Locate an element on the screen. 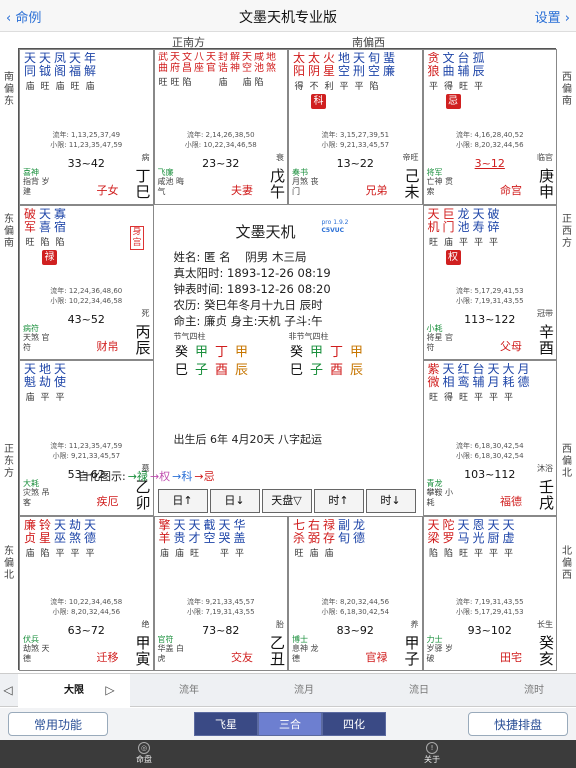 Image resolution: width=576 pixels, height=768 pixels. year-stars: 华盖 白虎 is located at coordinates (171, 653).